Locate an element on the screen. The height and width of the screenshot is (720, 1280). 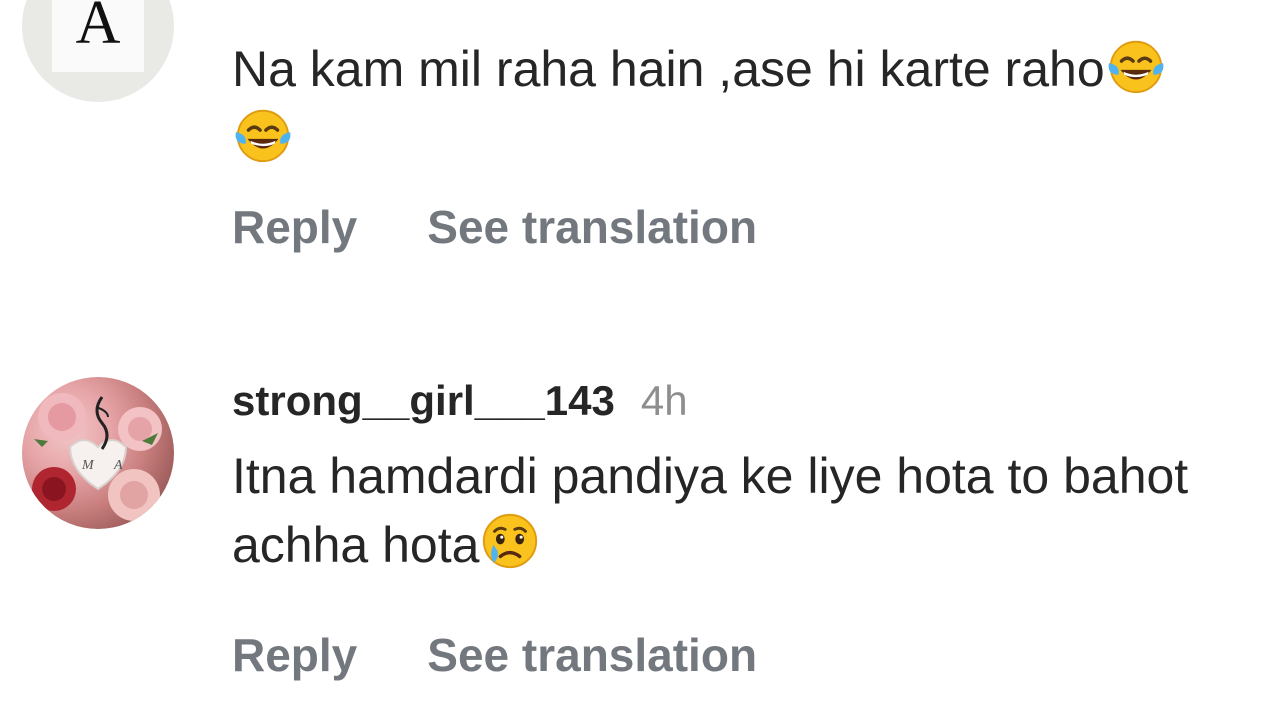
comment-meta: strong__girl___143 4h is located at coordinates (736, 401).